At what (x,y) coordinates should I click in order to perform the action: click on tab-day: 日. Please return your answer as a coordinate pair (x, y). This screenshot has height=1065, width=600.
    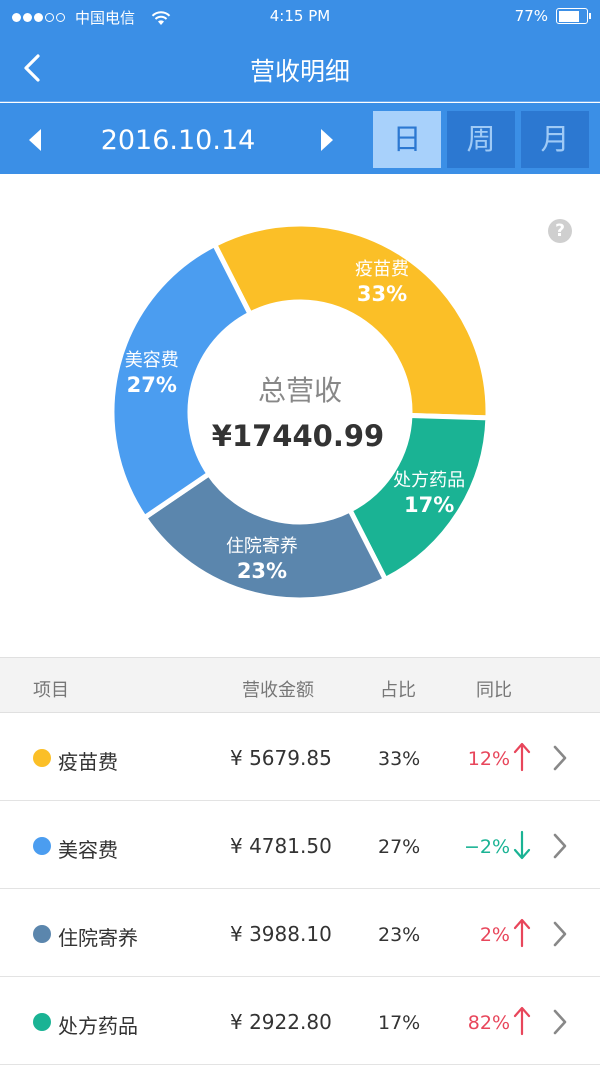
    Looking at the image, I should click on (407, 139).